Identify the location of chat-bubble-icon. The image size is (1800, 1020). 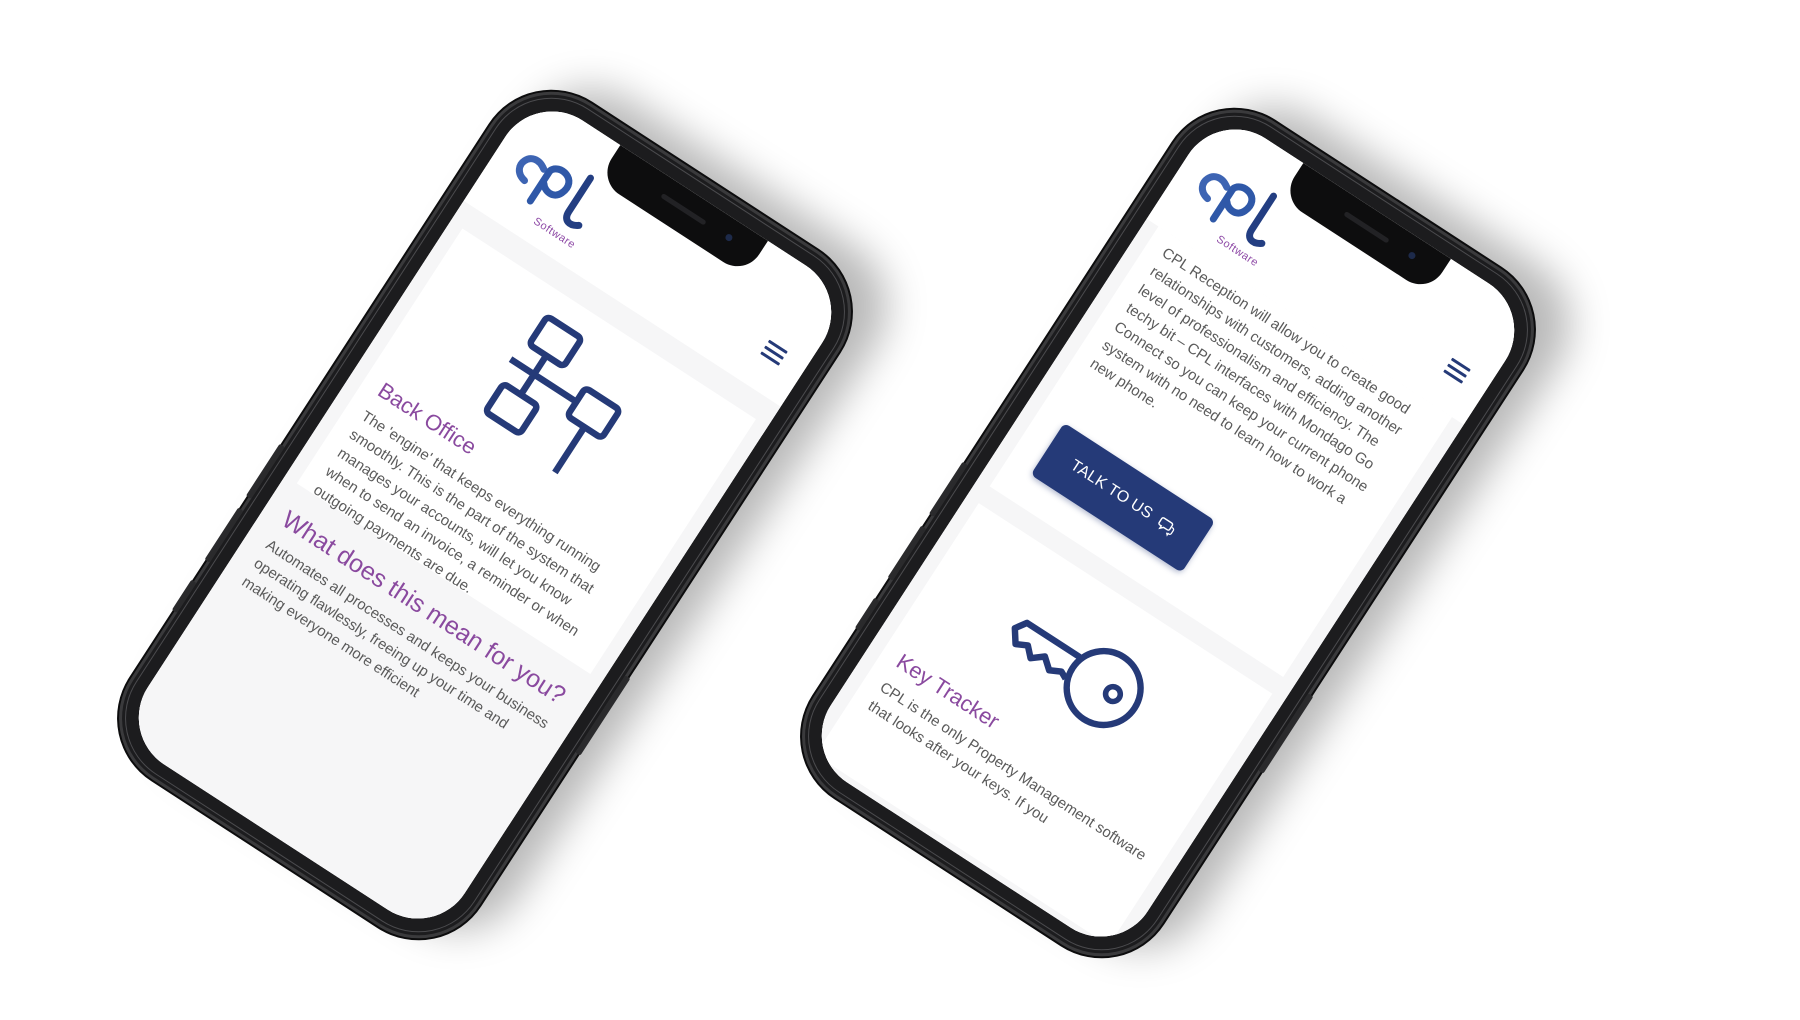
(1166, 527).